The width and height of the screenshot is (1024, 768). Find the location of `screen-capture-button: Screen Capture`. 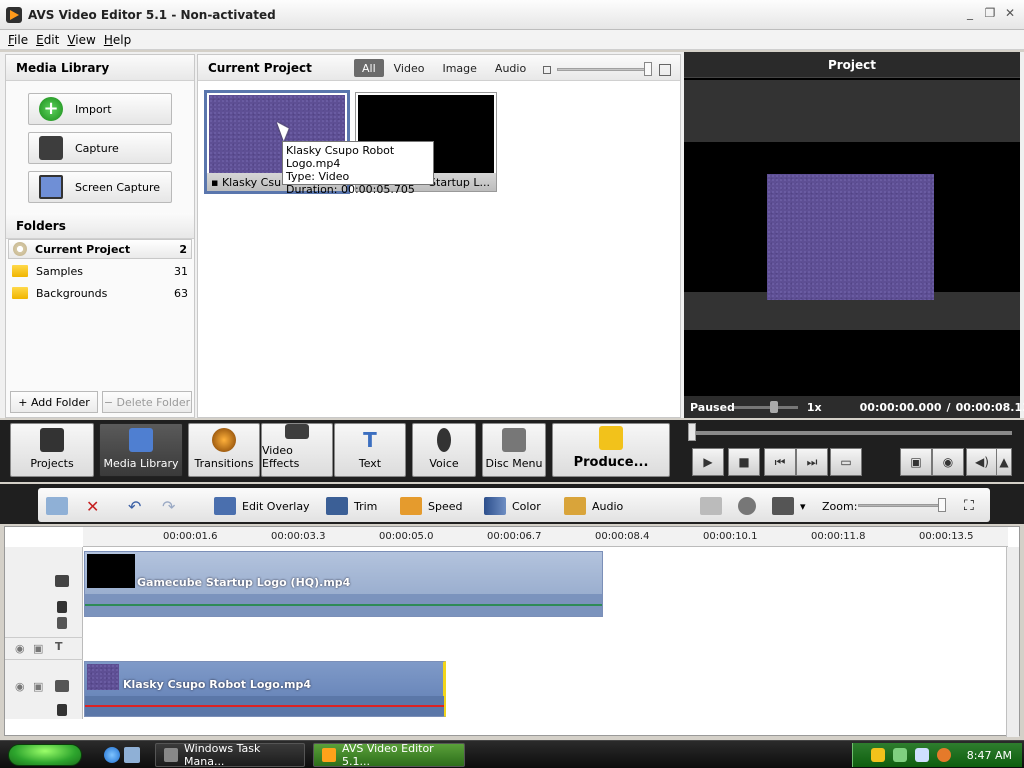

screen-capture-button: Screen Capture is located at coordinates (100, 187).